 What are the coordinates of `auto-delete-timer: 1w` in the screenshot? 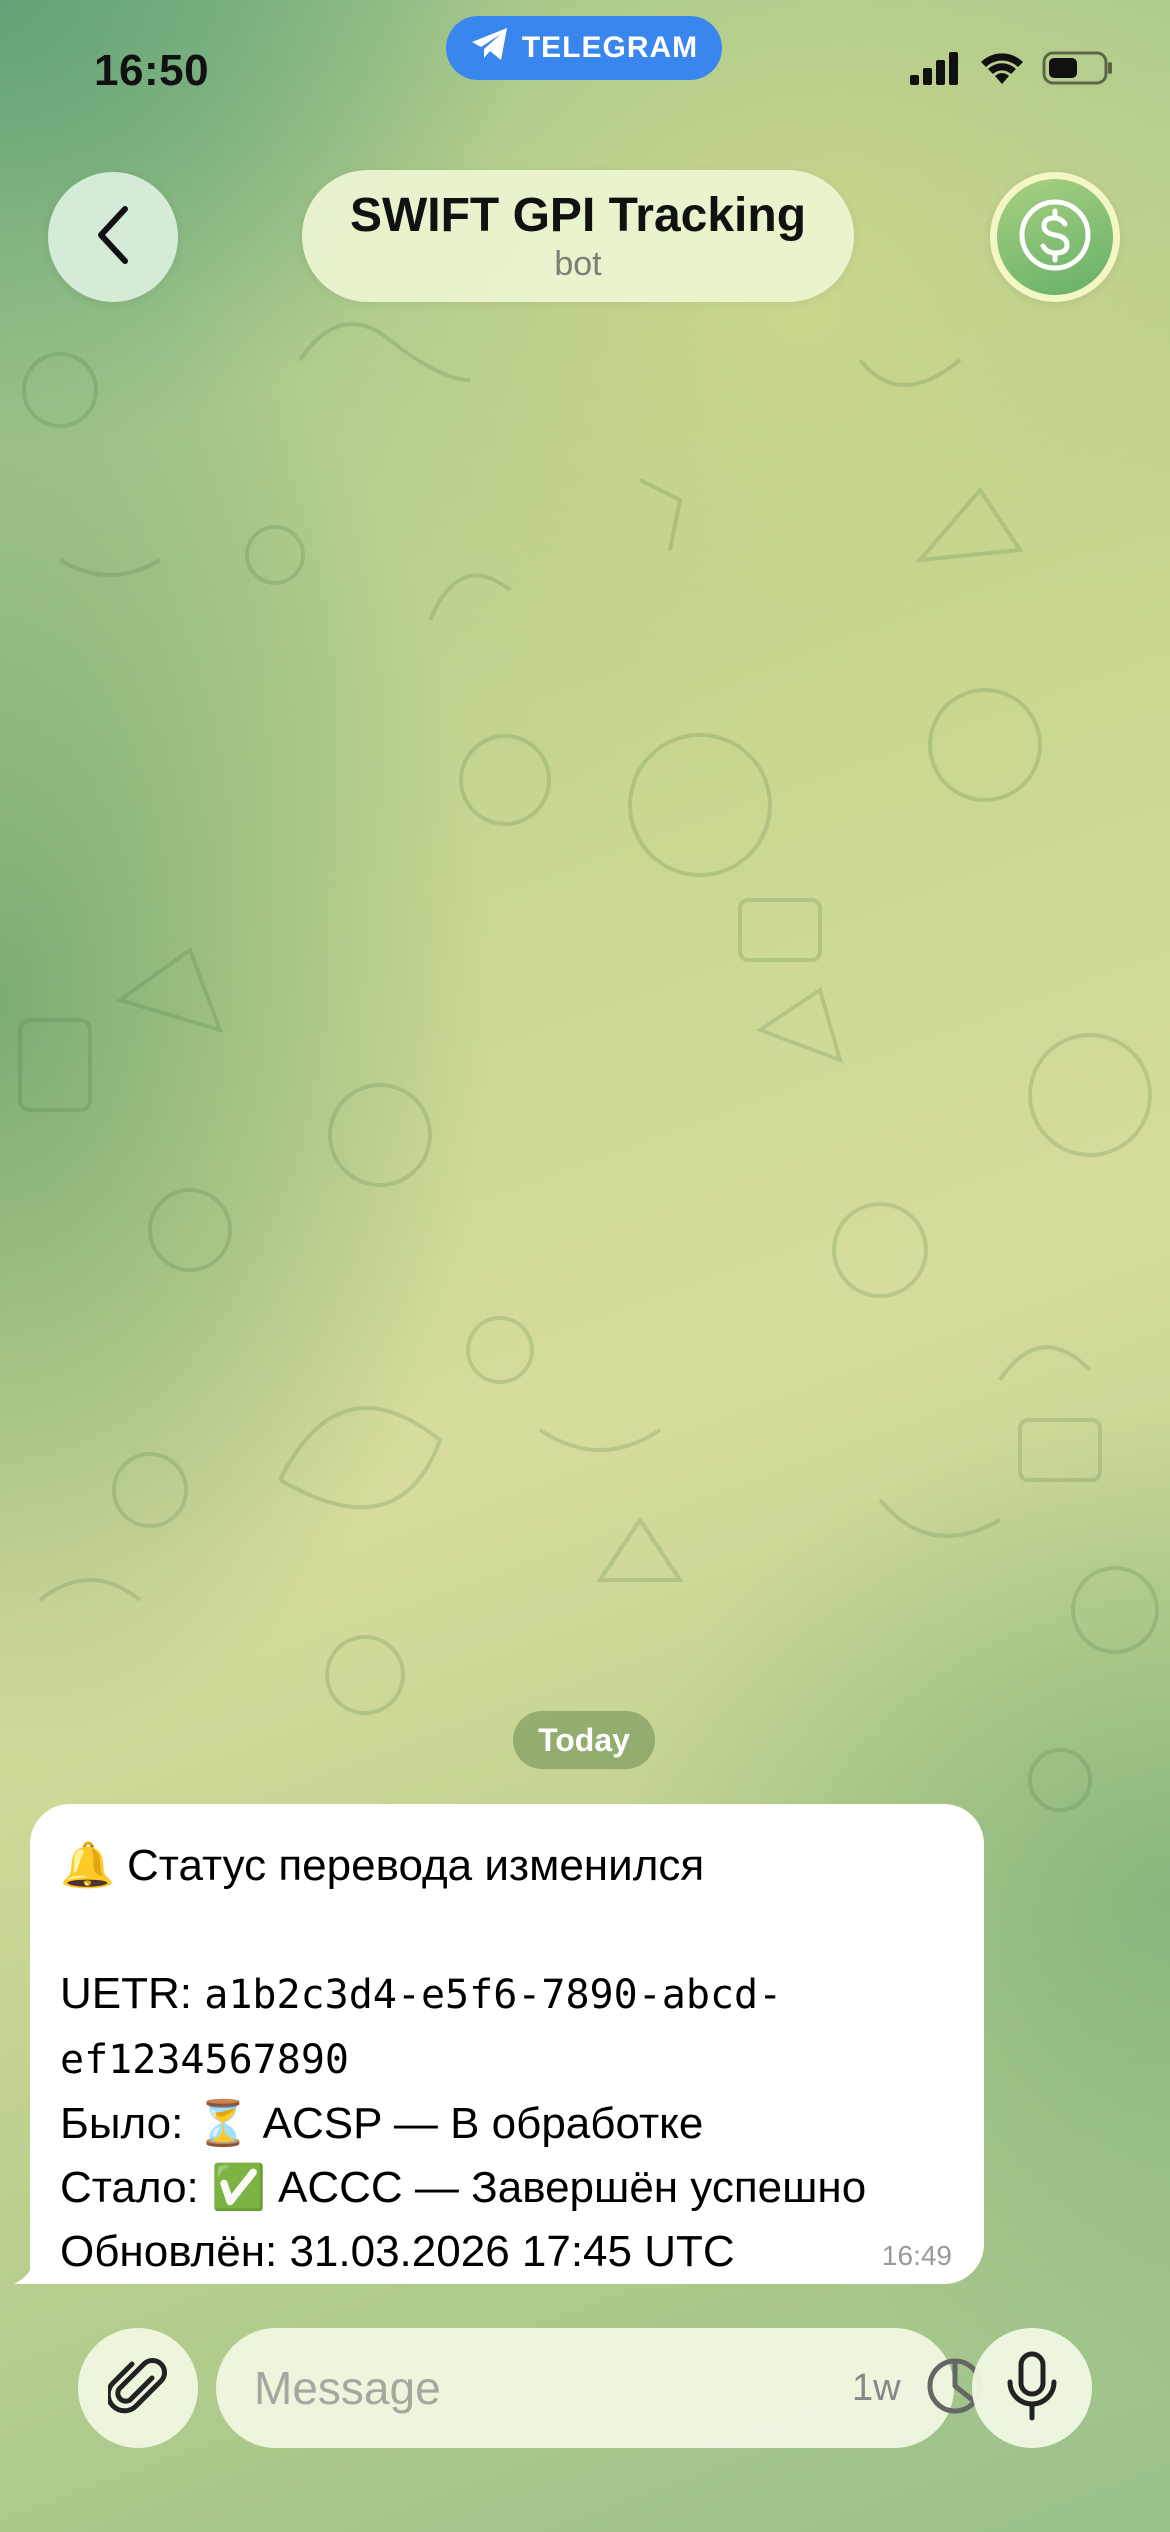 It's located at (876, 2388).